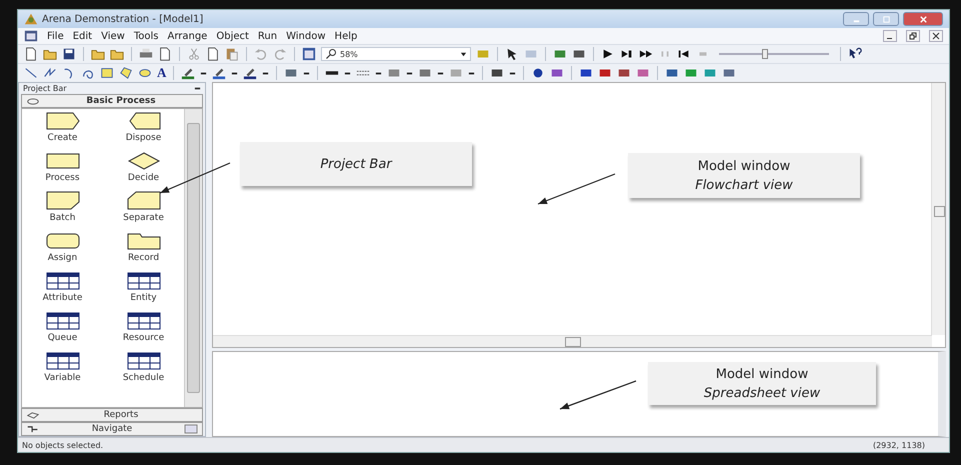 The width and height of the screenshot is (961, 465). What do you see at coordinates (219, 73) in the screenshot?
I see `fill-color-icon` at bounding box center [219, 73].